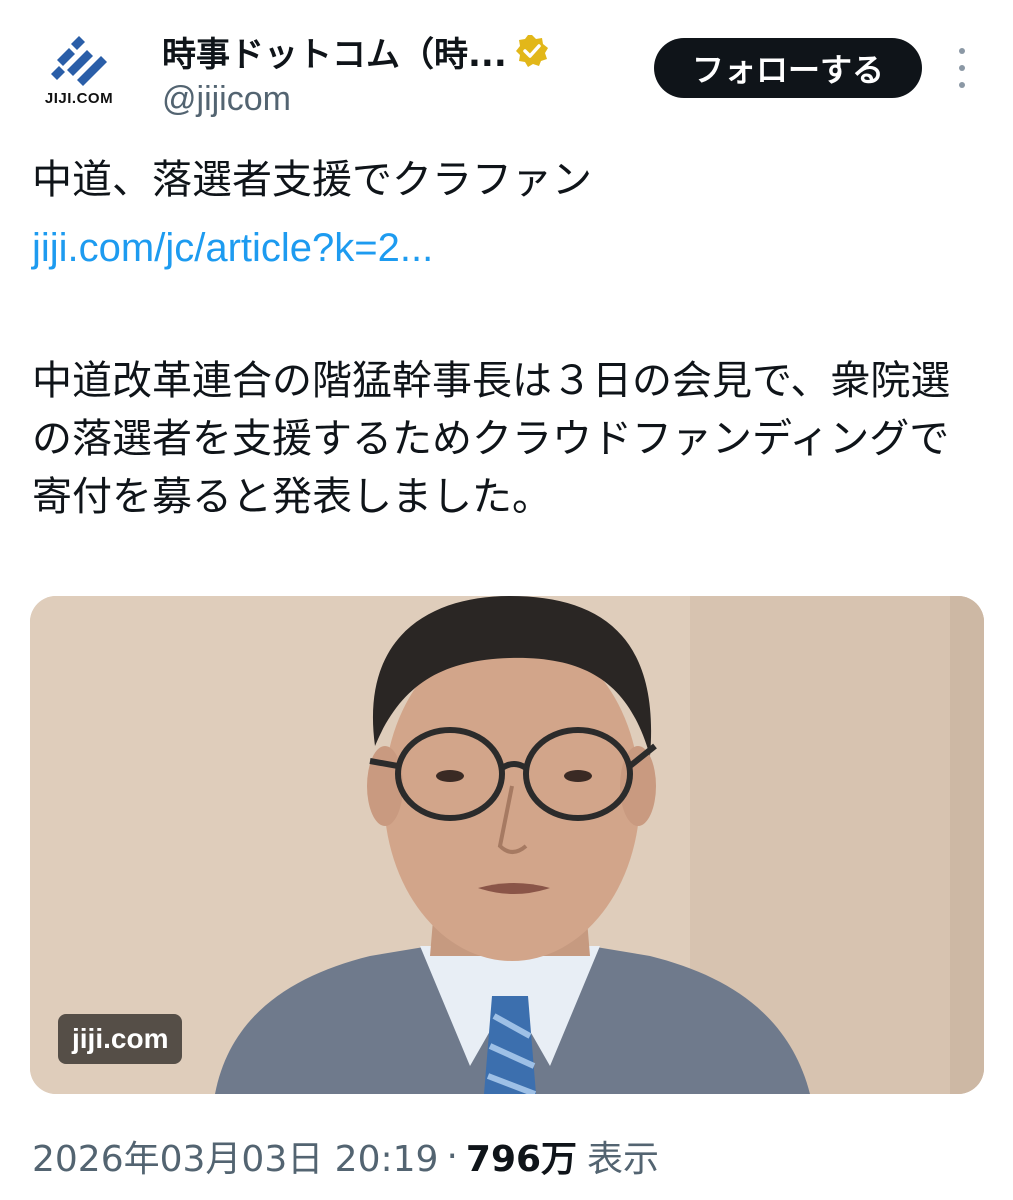 The image size is (1013, 1200). I want to click on photo-watermark: jiji.com, so click(120, 1039).